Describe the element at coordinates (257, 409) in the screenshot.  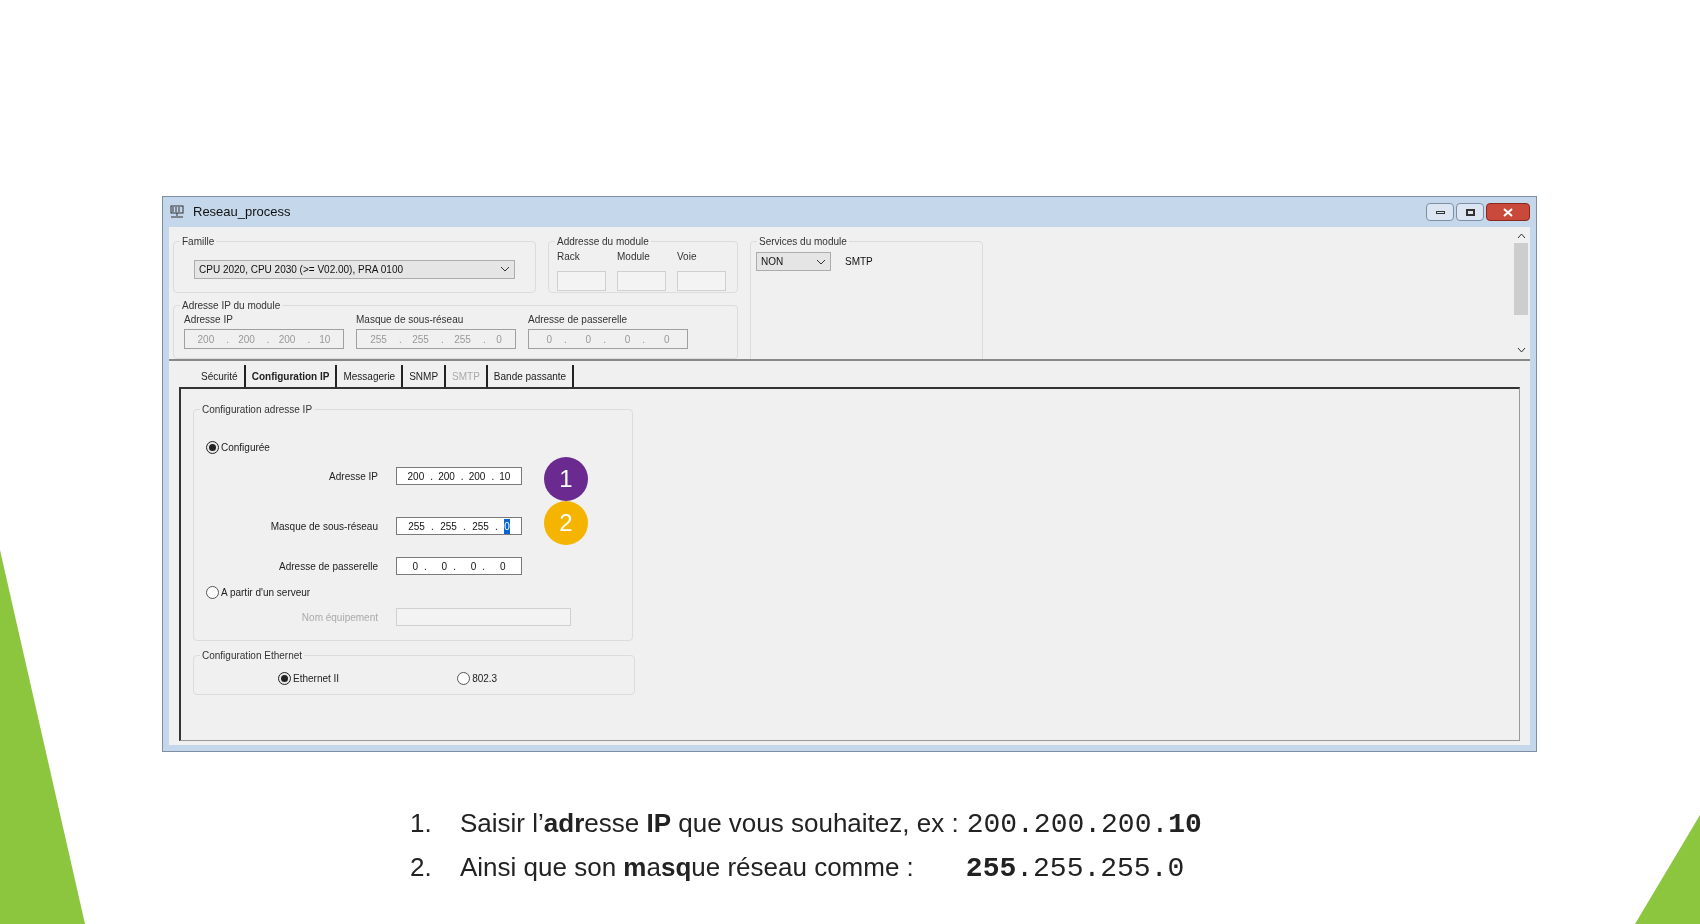
I see `group-label: Configuration adresse IP` at that location.